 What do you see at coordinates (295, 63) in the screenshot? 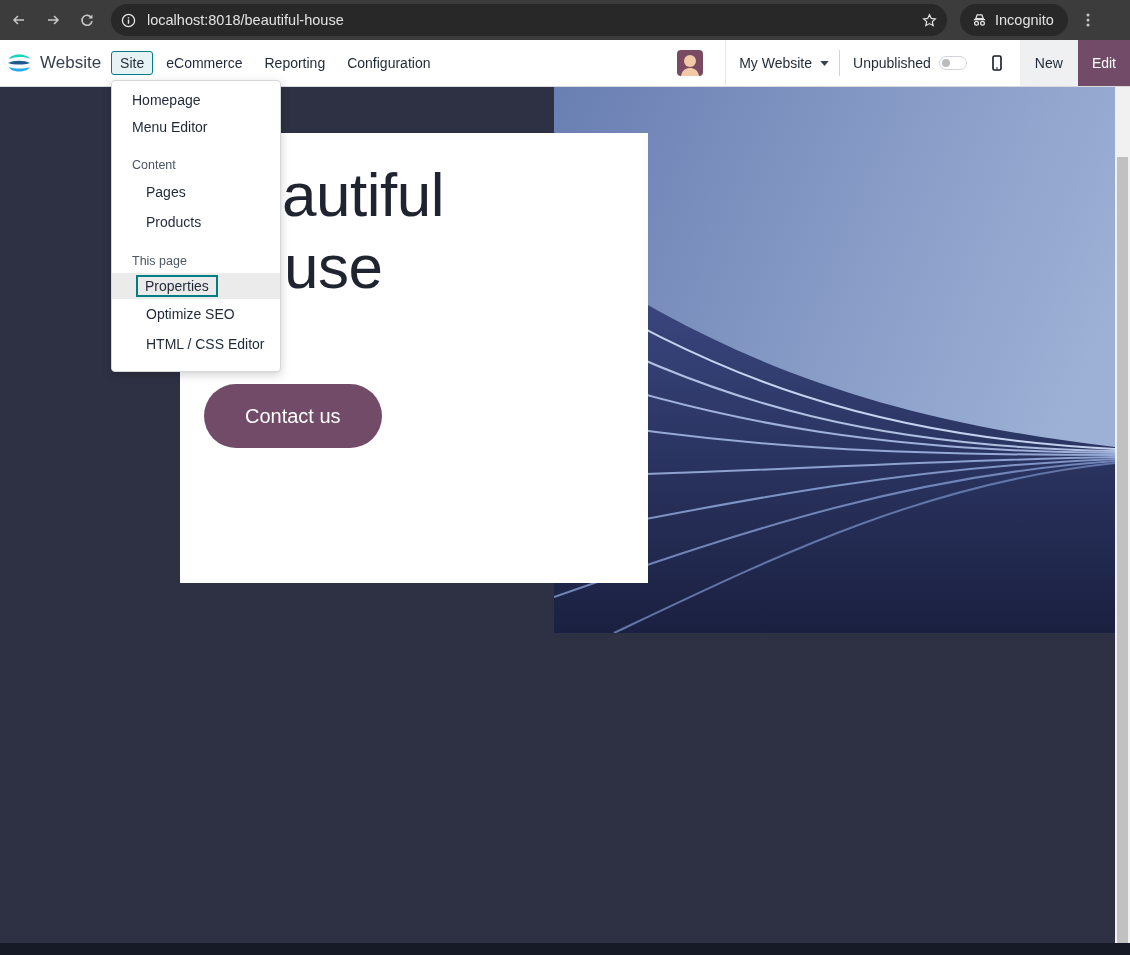
I see `navbar-menu: Reporting` at bounding box center [295, 63].